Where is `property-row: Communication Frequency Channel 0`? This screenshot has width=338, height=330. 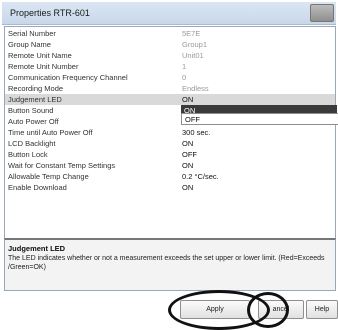
property-row: Communication Frequency Channel 0 is located at coordinates (170, 77).